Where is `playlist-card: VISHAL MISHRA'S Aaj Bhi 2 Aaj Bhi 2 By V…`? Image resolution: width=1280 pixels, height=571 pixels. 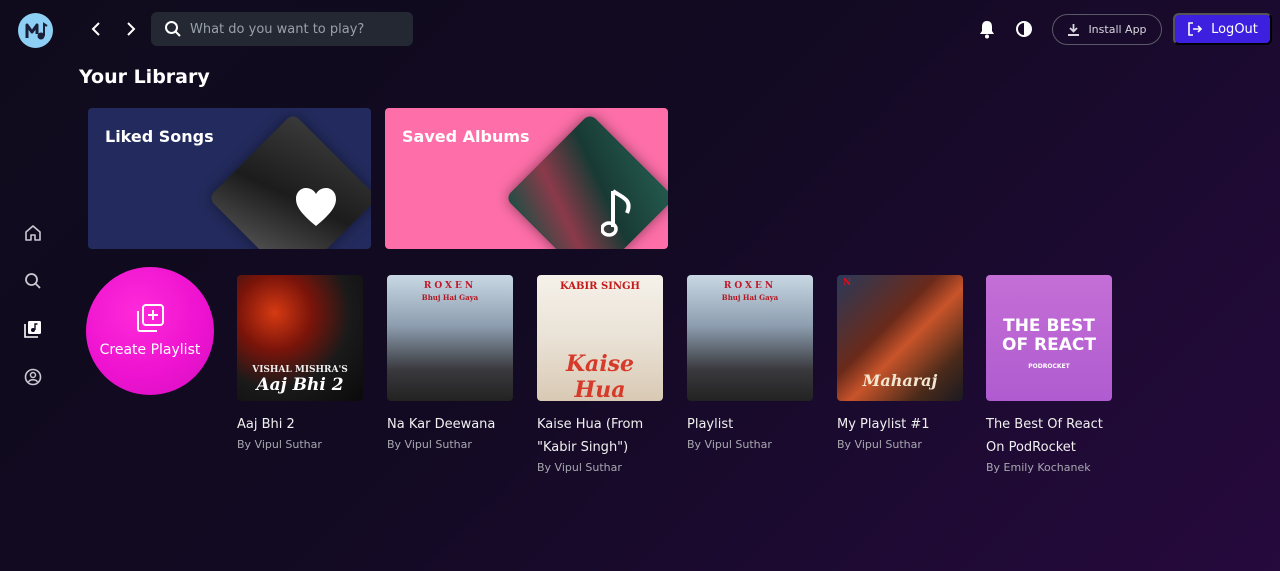 playlist-card: VISHAL MISHRA'S Aaj Bhi 2 Aaj Bhi 2 By V… is located at coordinates (300, 364).